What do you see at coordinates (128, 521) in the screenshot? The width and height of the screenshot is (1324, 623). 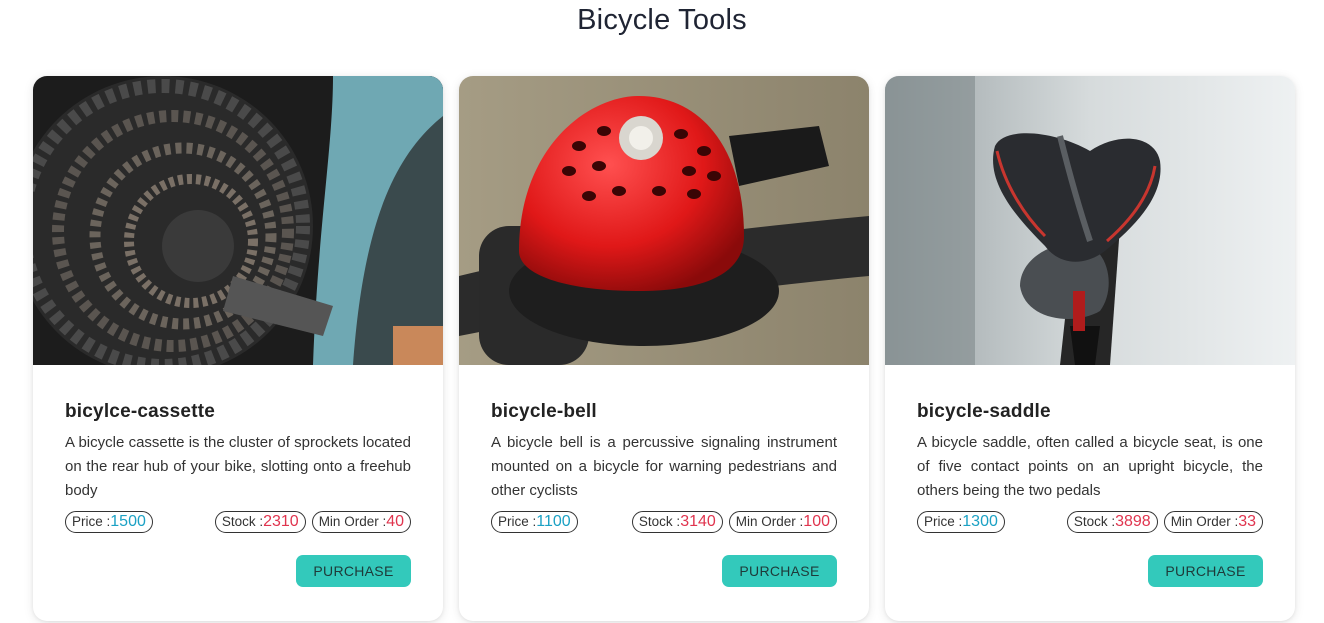 I see `price-value: 1500` at bounding box center [128, 521].